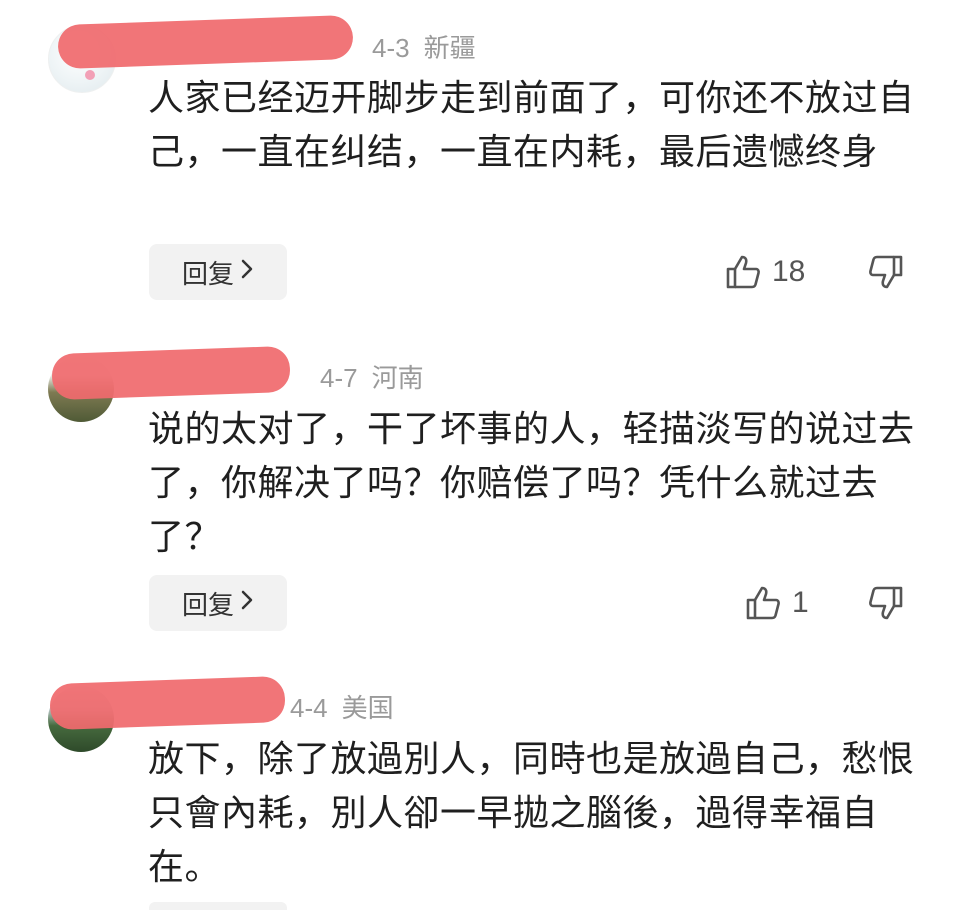 This screenshot has height=910, width=957. I want to click on comment-meta: 4-7 河南, so click(372, 376).